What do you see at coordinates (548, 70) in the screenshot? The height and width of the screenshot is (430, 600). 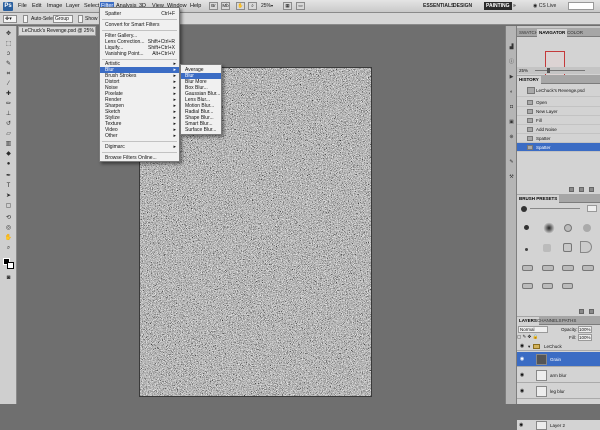 I see `slider-handle` at bounding box center [548, 70].